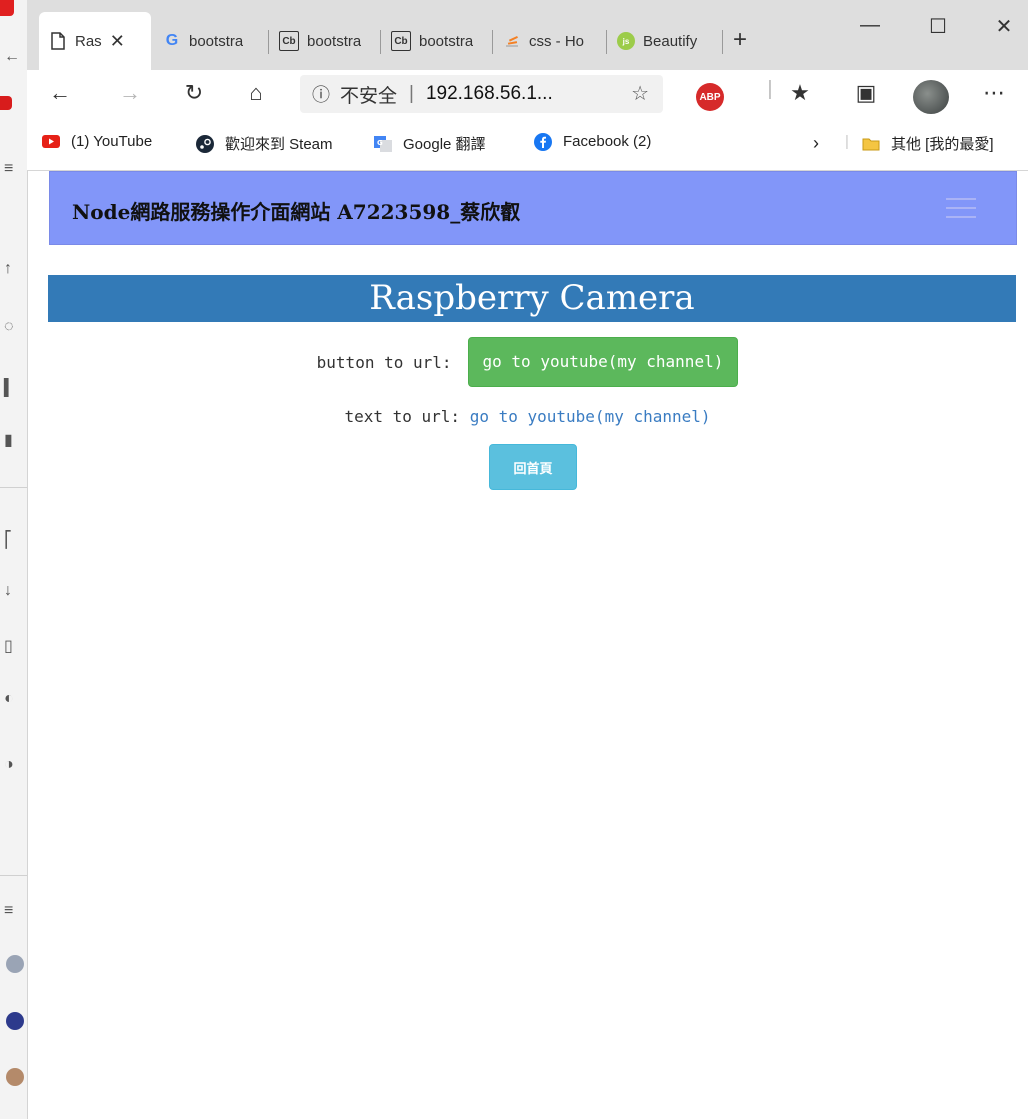 Image resolution: width=1028 pixels, height=1119 pixels. What do you see at coordinates (205, 143) in the screenshot?
I see `steam-icon` at bounding box center [205, 143].